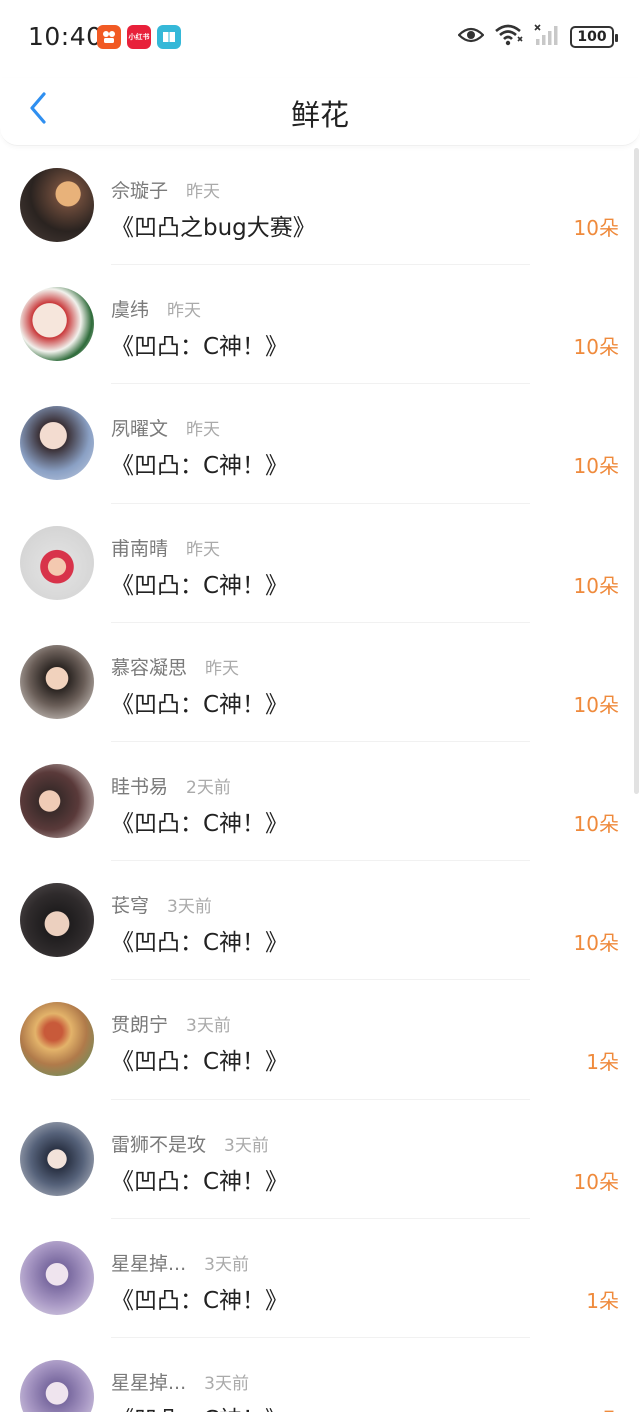  I want to click on nav-bar: 鲜花, so click(320, 112).